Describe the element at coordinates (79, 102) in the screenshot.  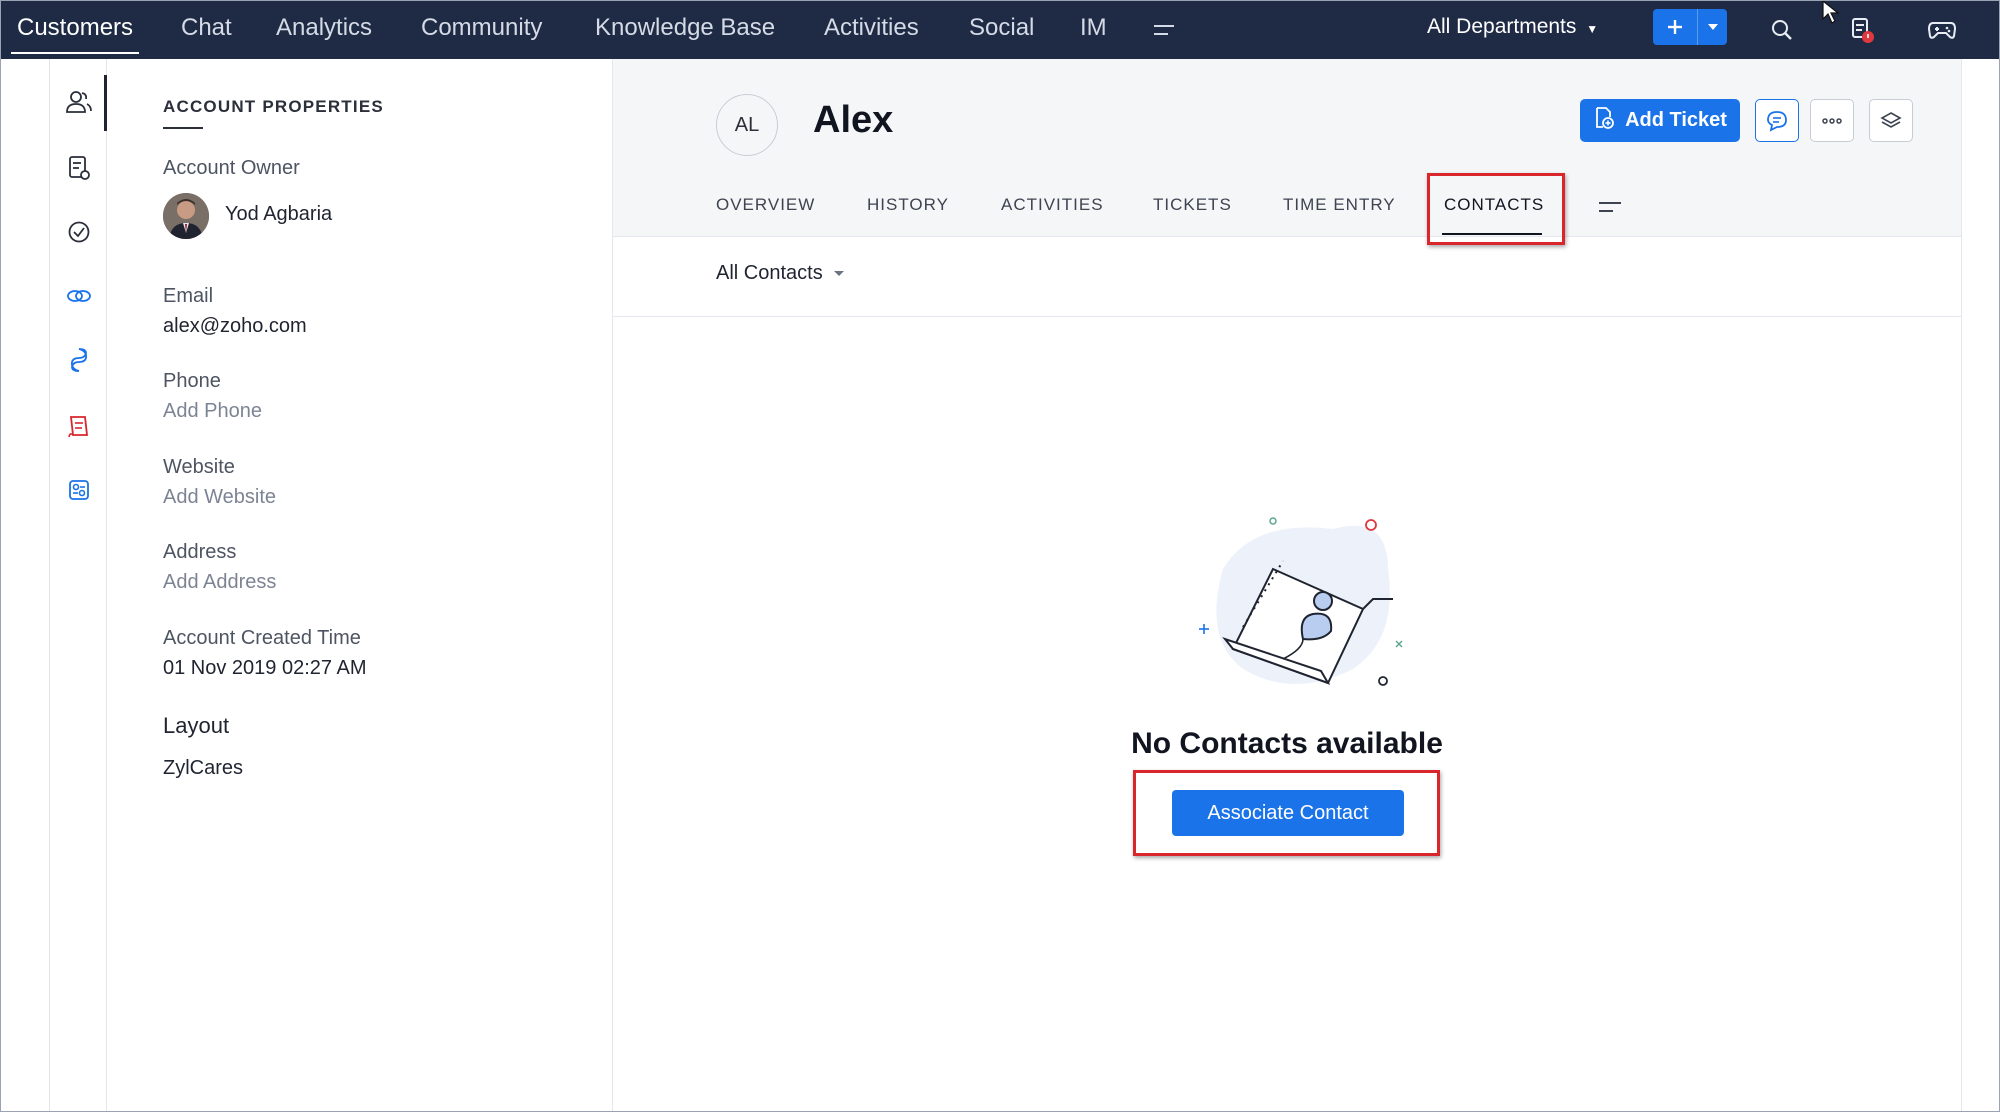
I see `customers-icon` at that location.